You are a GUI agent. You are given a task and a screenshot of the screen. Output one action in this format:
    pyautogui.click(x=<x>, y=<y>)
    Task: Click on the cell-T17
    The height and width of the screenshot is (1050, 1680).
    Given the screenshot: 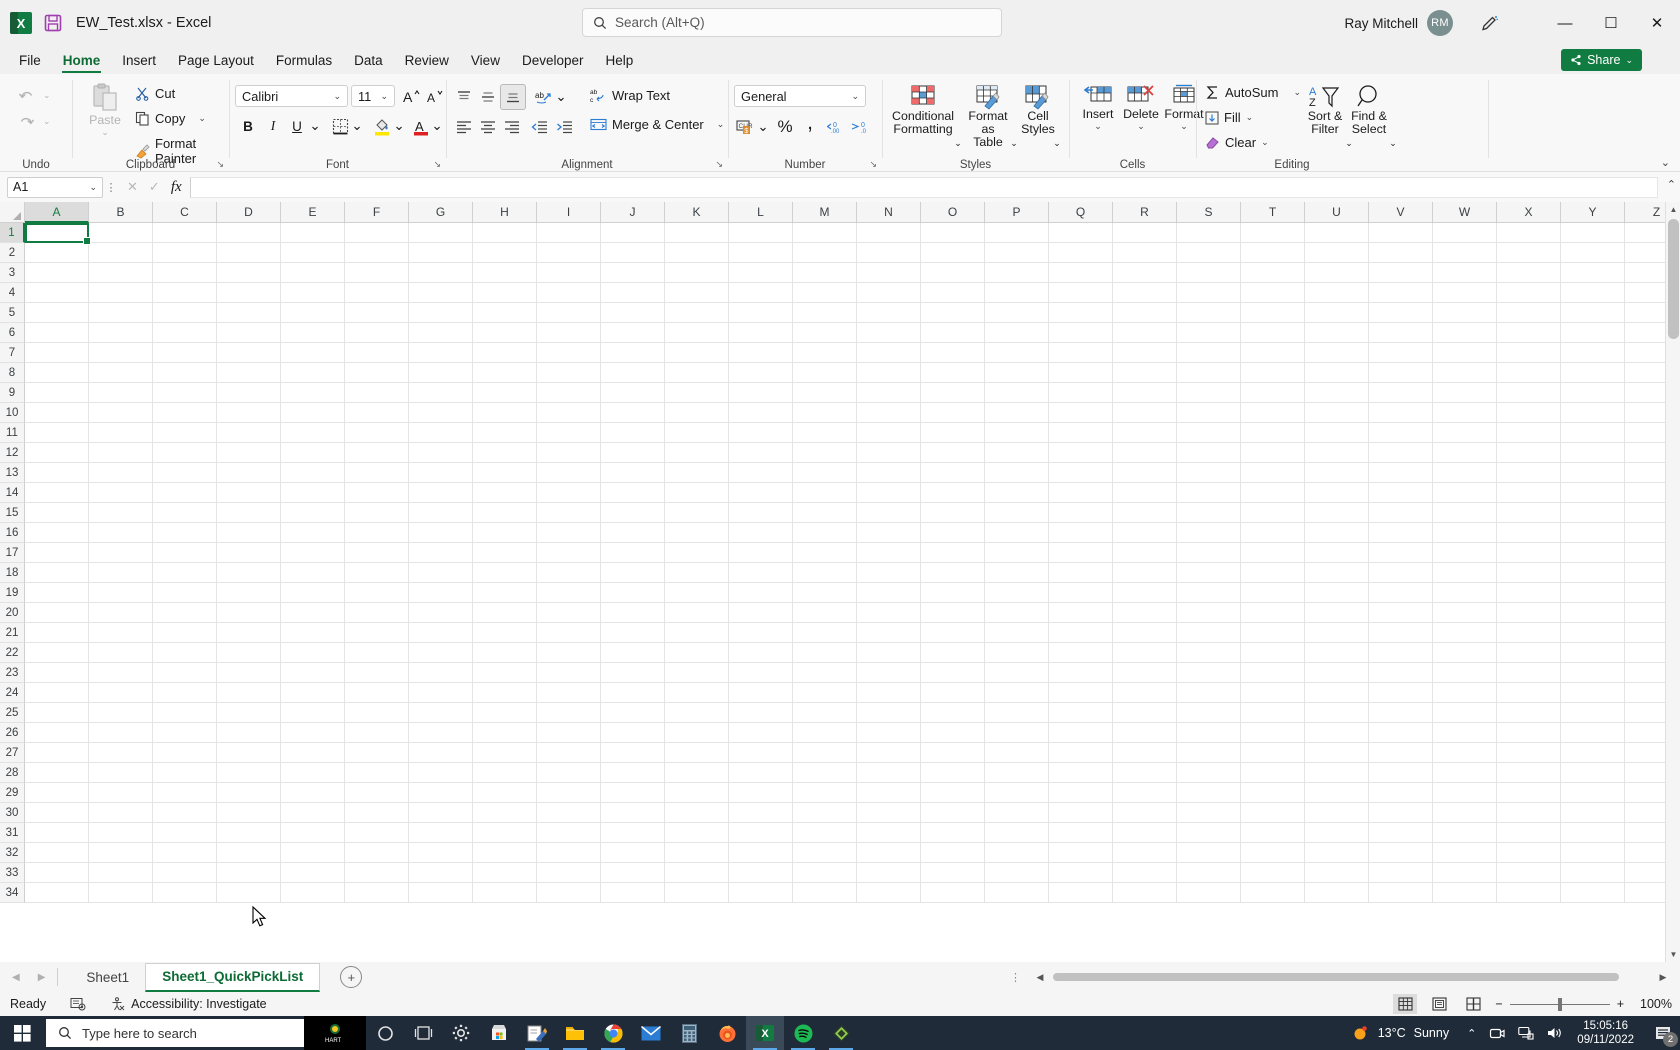 What is the action you would take?
    pyautogui.click(x=1273, y=553)
    